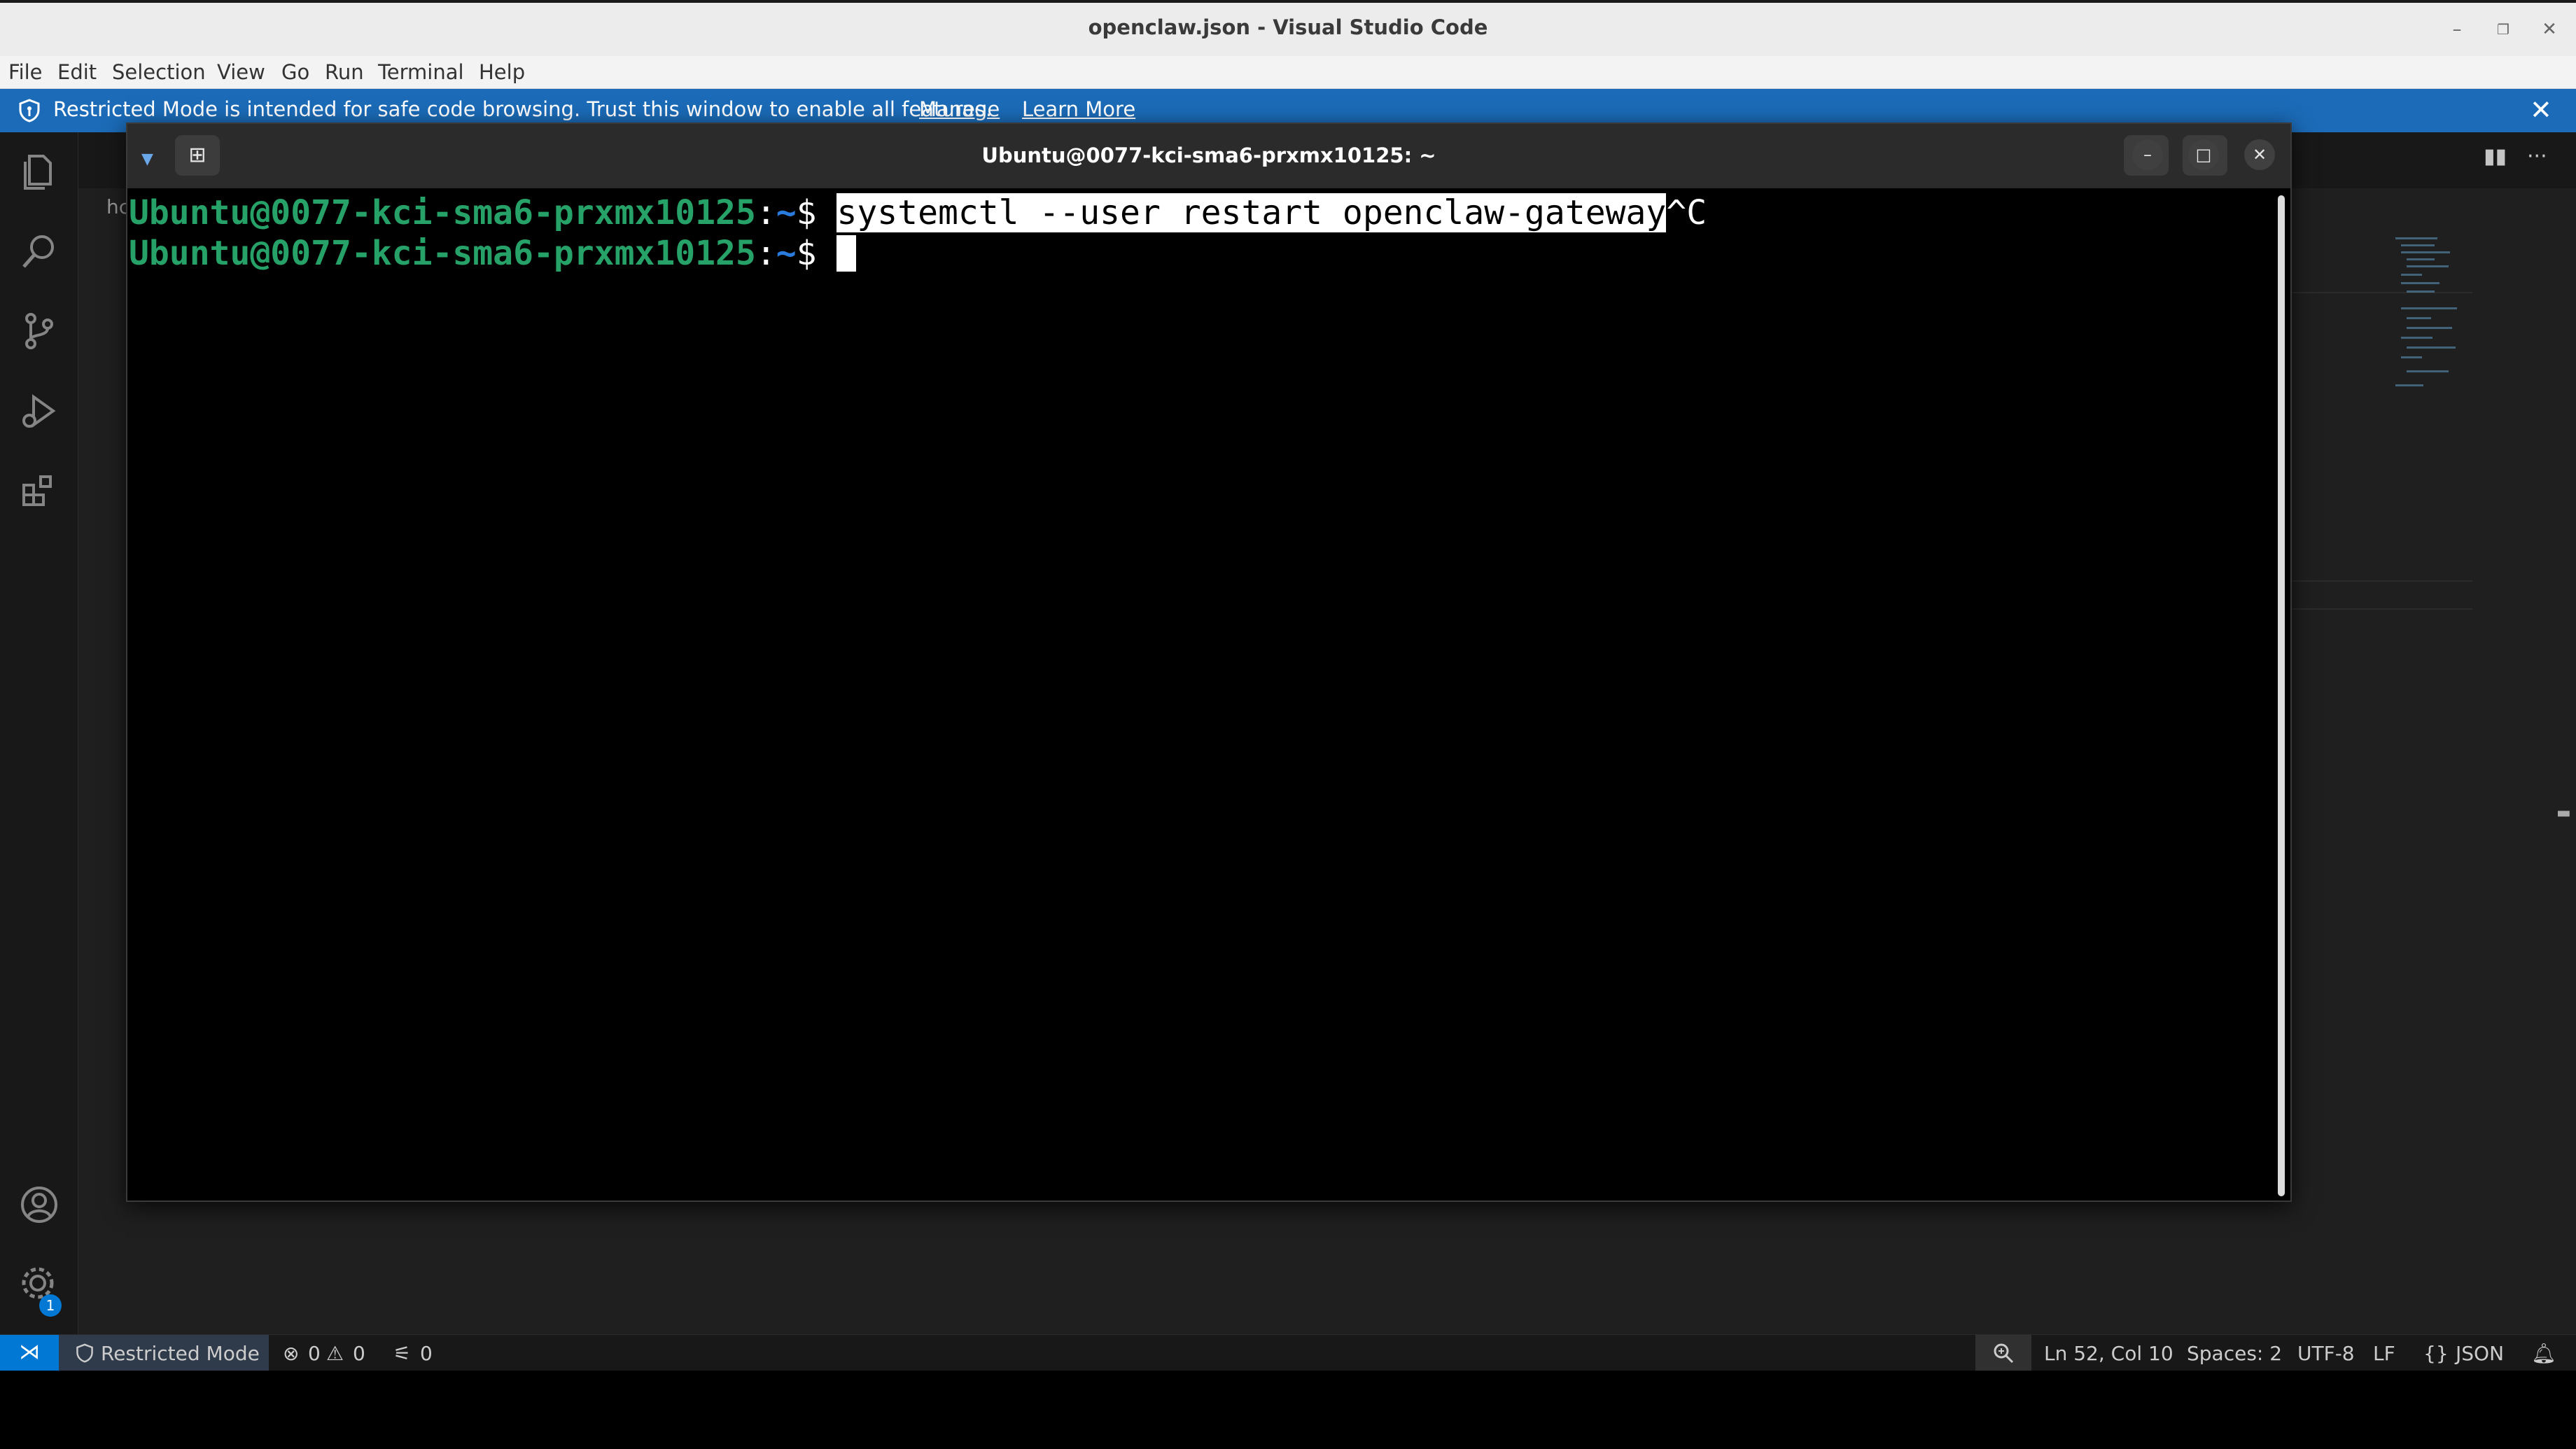 This screenshot has width=2576, height=1449. Describe the element at coordinates (39, 733) in the screenshot. I see `activity-bar: 1` at that location.